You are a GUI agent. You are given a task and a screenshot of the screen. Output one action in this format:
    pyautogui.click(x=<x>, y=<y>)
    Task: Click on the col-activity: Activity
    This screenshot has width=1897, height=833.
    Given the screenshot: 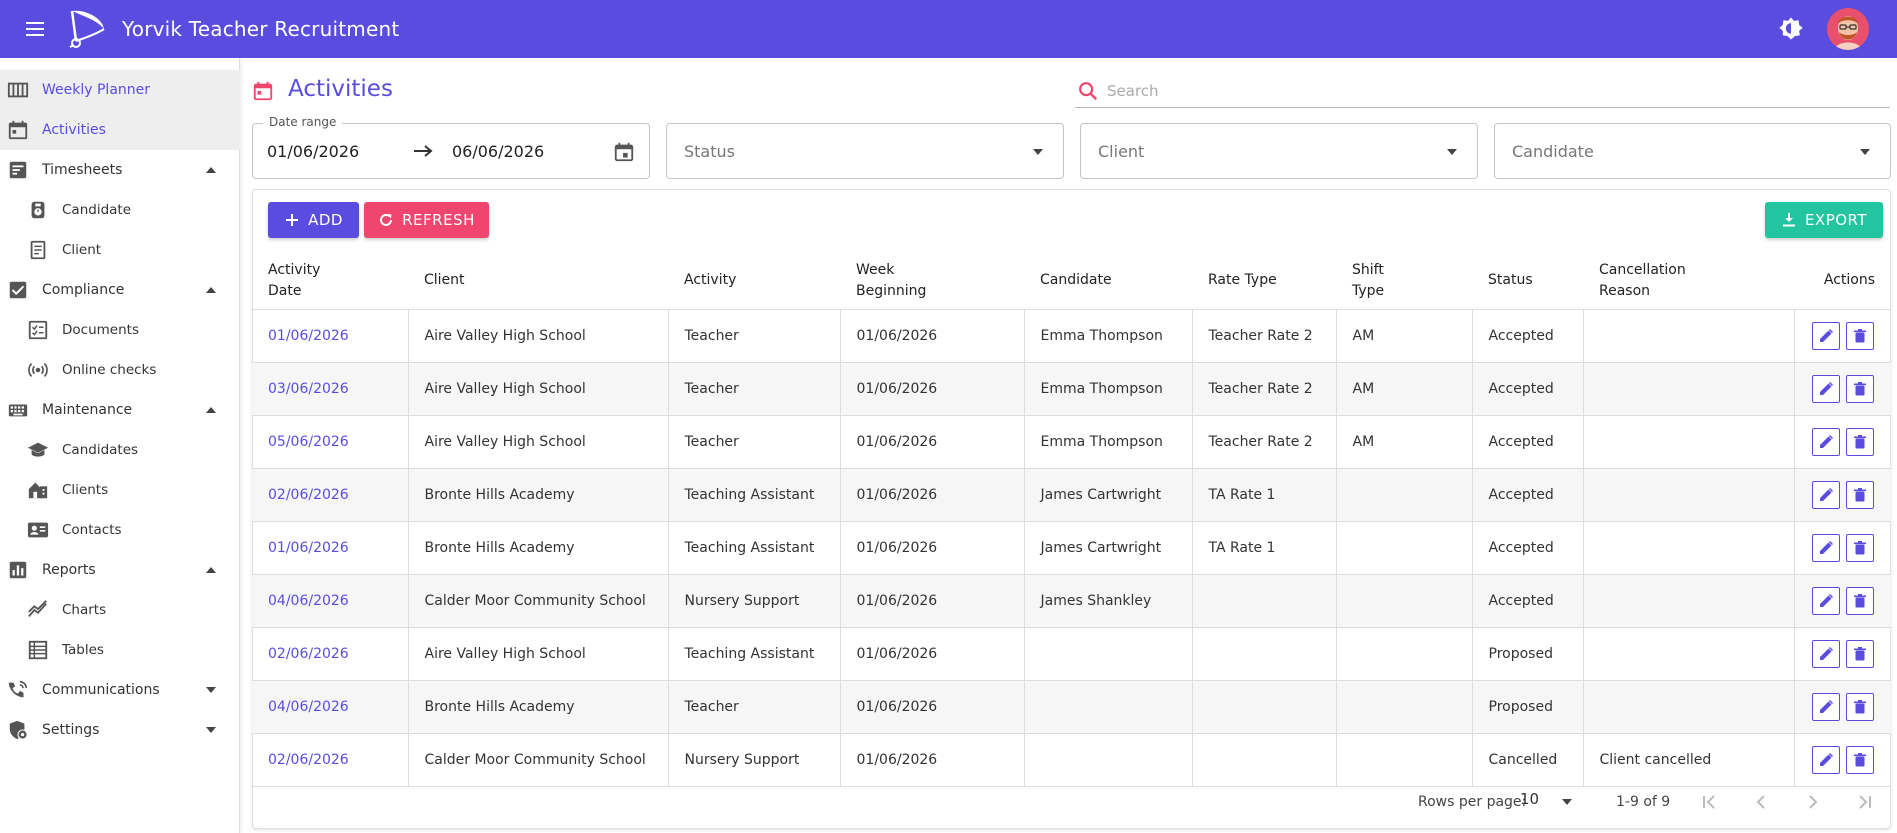 What is the action you would take?
    pyautogui.click(x=754, y=281)
    